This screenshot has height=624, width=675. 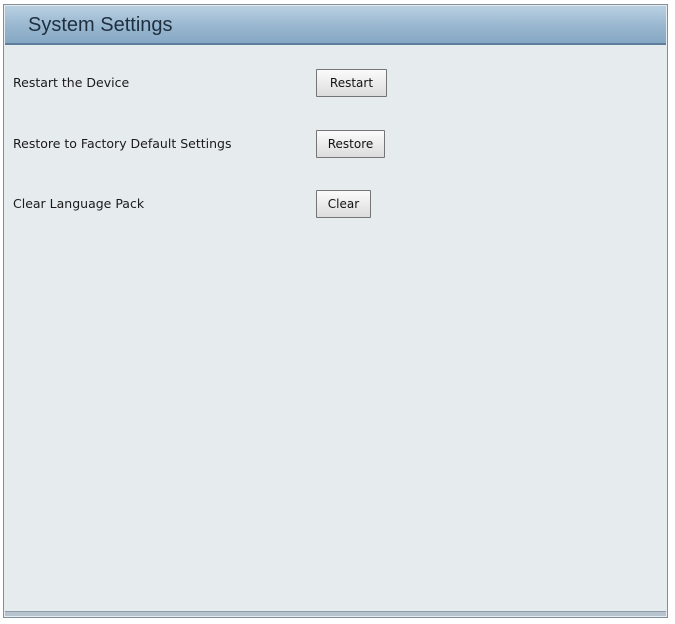 I want to click on setting-row-clear-language: Clear Language Pack Clear, so click(x=333, y=204).